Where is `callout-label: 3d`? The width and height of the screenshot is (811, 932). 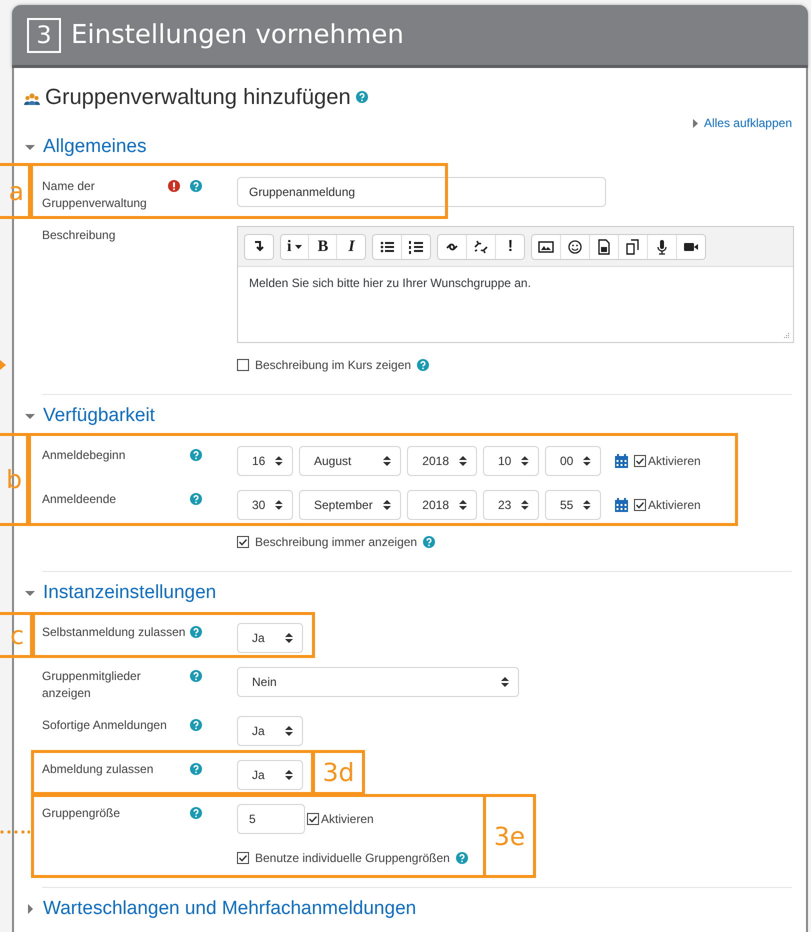
callout-label: 3d is located at coordinates (338, 772).